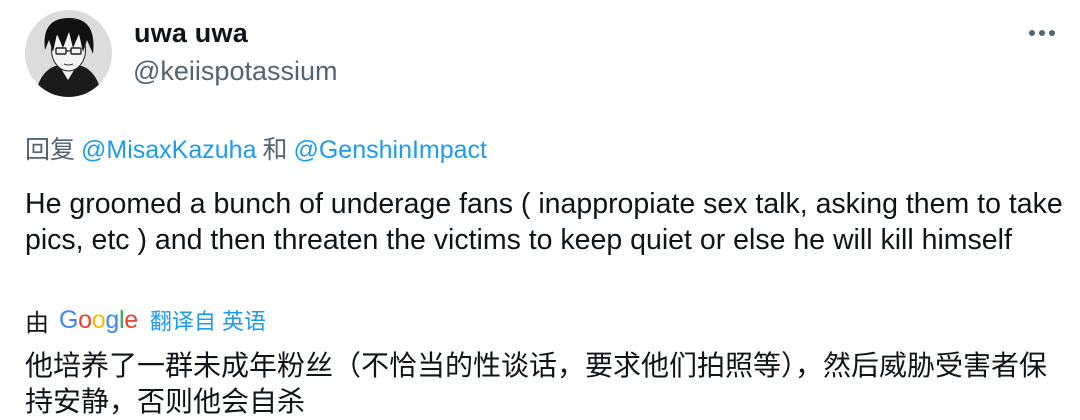 The width and height of the screenshot is (1080, 420). I want to click on more-options-button, so click(1042, 33).